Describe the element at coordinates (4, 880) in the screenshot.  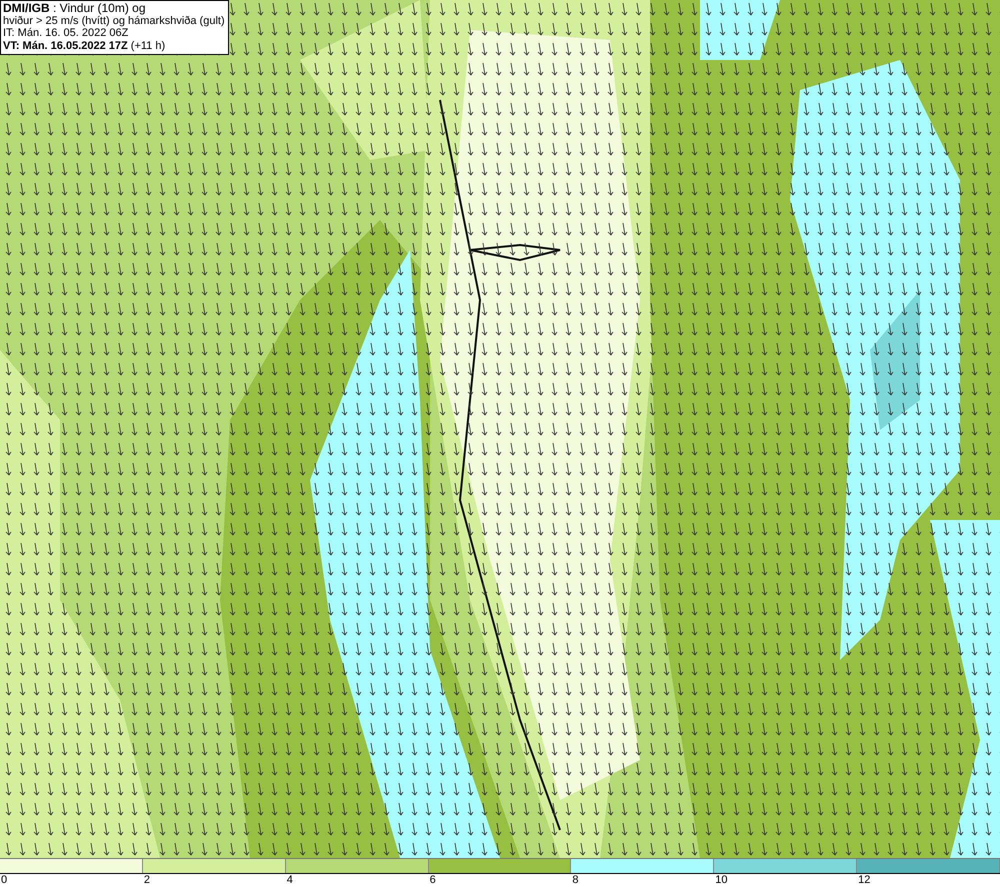
I see `legend-tick-label: 0` at that location.